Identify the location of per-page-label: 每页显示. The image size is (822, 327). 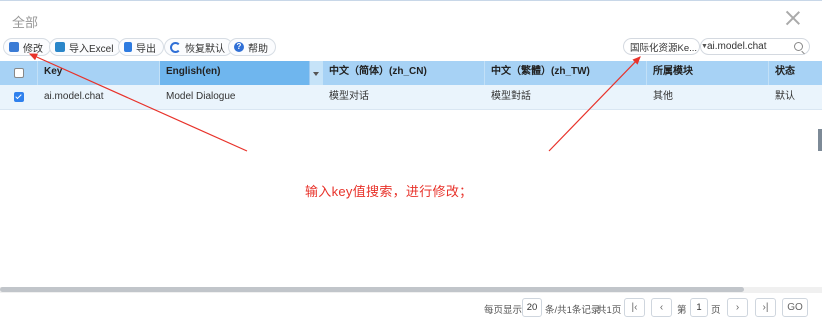
(503, 310).